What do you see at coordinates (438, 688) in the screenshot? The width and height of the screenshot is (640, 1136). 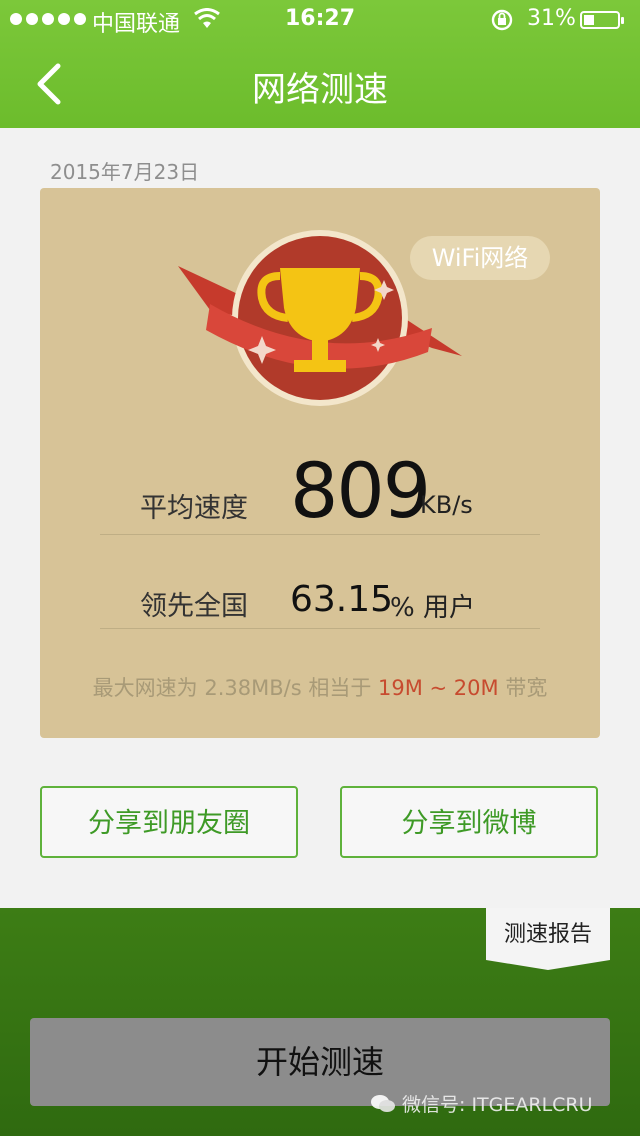 I see `bandwidth-highlight: 19M ~ 20M` at bounding box center [438, 688].